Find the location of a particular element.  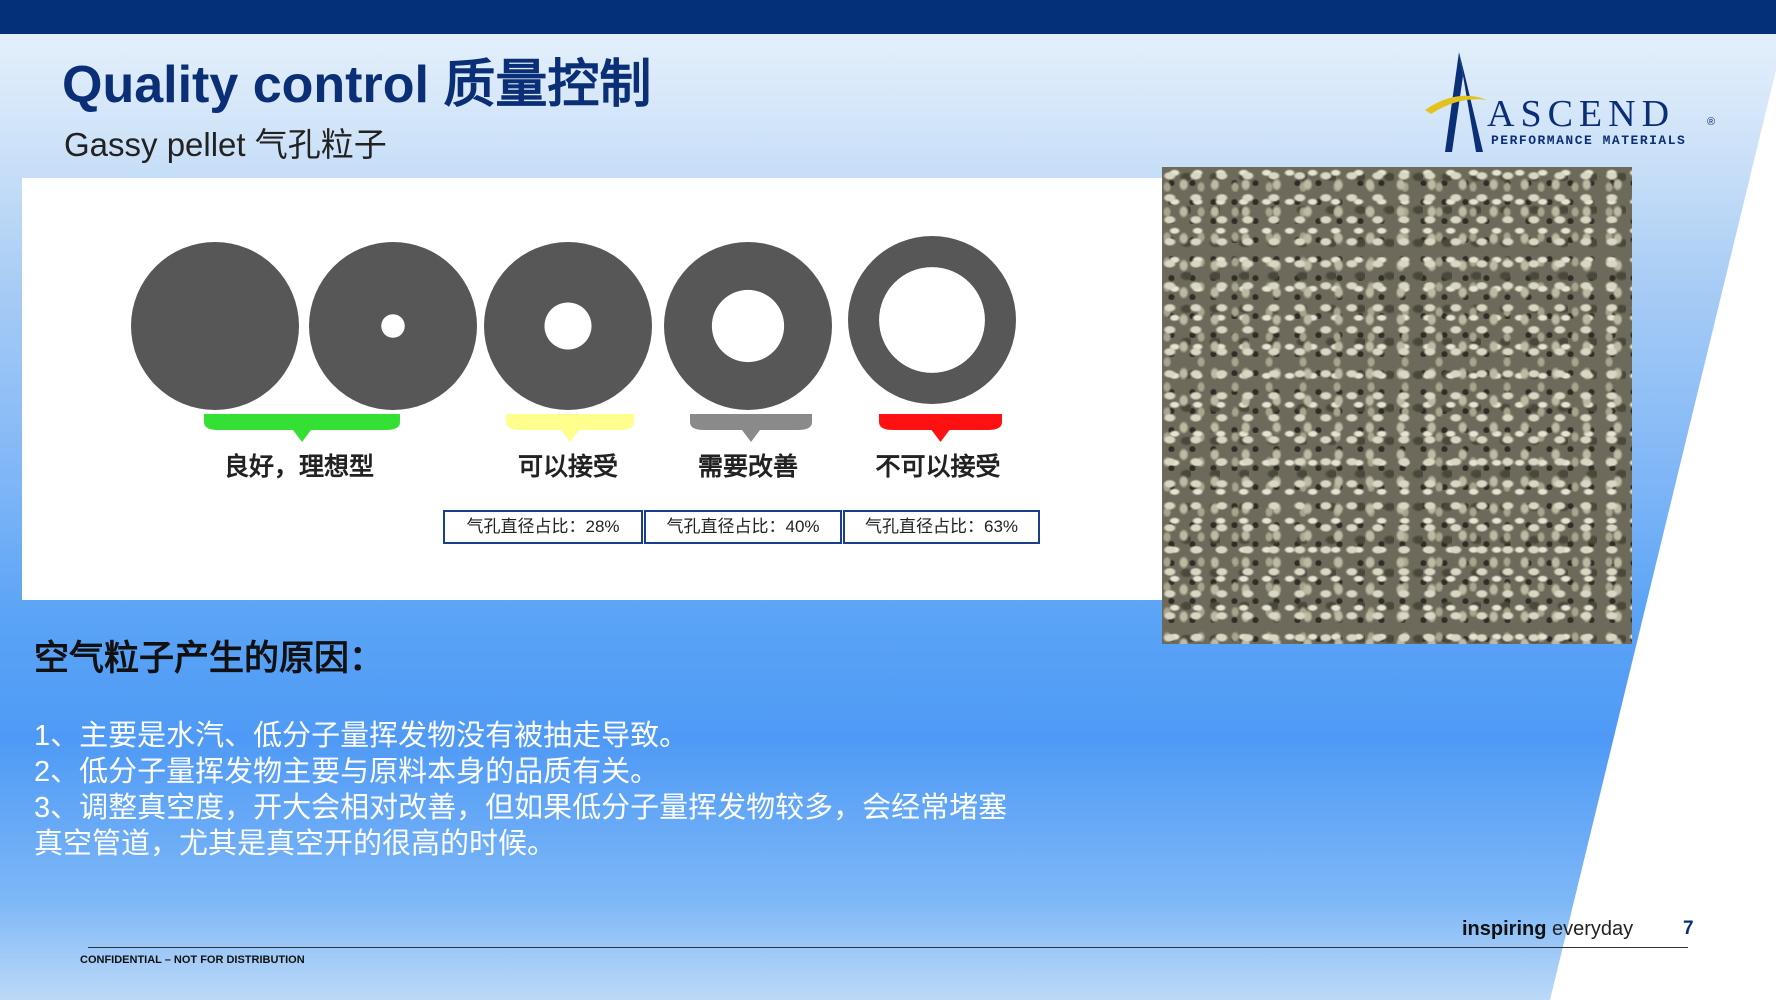

footer-tagline: inspiring everyday is located at coordinates (1547, 929).